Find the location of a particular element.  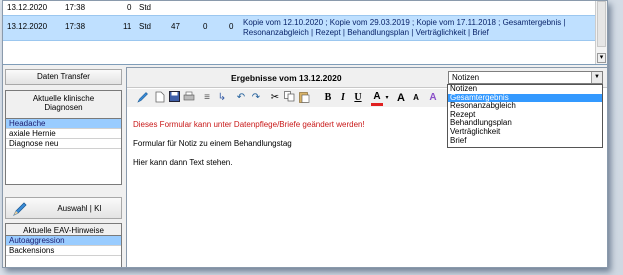

italic-button: I is located at coordinates (343, 98).